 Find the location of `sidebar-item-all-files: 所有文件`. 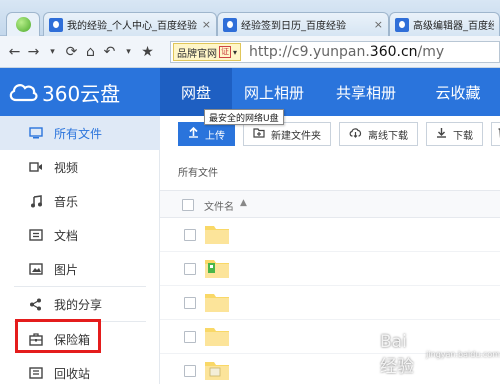

sidebar-item-all-files: 所有文件 is located at coordinates (80, 133).